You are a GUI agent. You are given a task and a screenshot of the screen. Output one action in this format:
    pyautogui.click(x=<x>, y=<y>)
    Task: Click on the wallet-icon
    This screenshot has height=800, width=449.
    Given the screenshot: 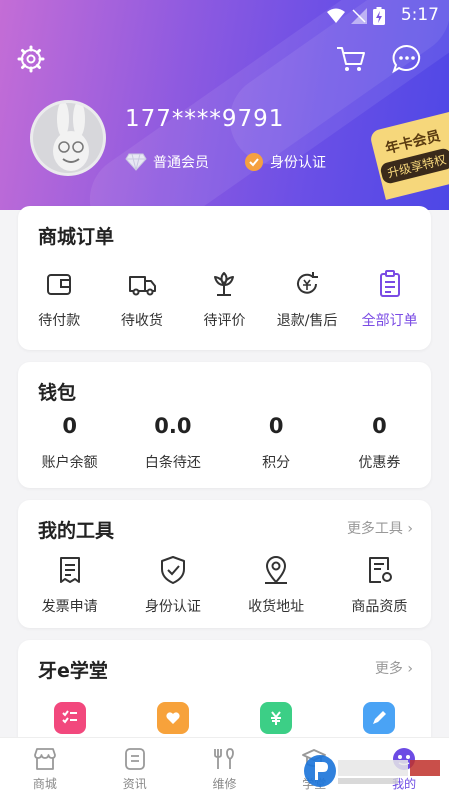 What is the action you would take?
    pyautogui.click(x=59, y=284)
    